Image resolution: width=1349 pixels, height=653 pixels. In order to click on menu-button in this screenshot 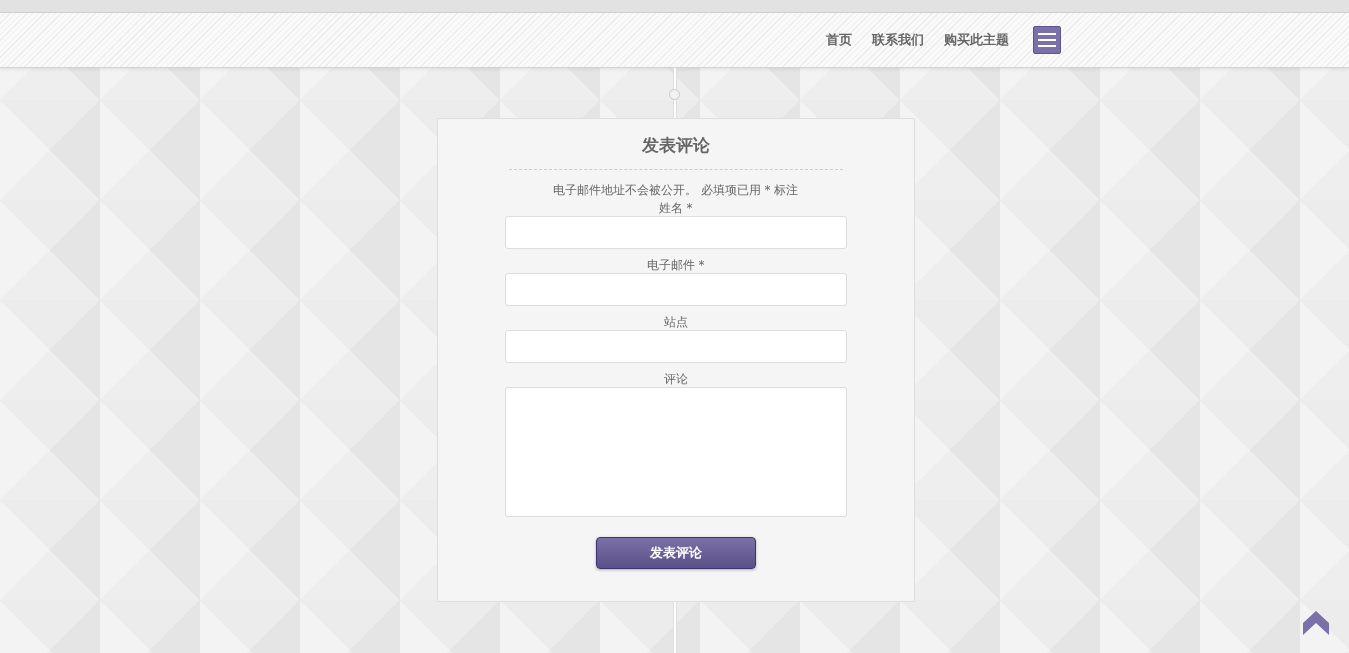, I will do `click(1047, 40)`.